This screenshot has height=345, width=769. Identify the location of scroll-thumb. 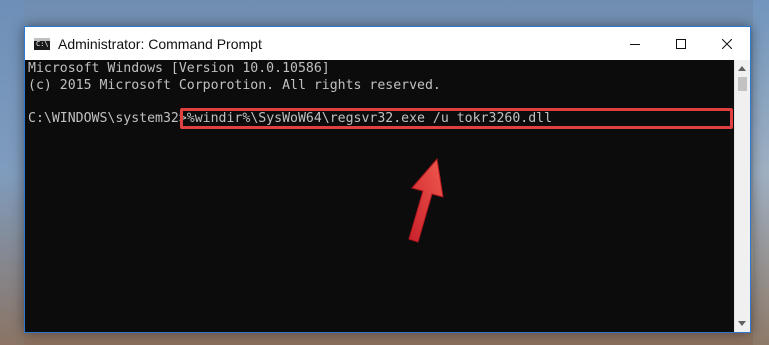
(742, 84).